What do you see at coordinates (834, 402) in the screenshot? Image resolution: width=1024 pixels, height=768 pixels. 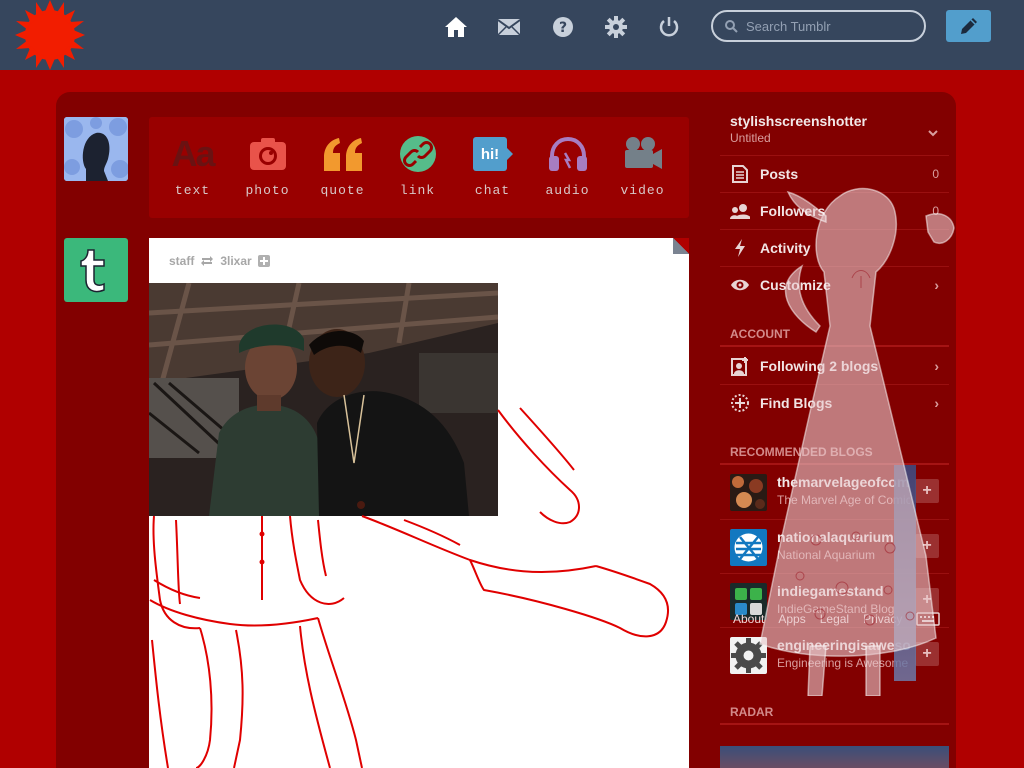 I see `sidebar-item-find-blogs: Find Blogs ›` at bounding box center [834, 402].